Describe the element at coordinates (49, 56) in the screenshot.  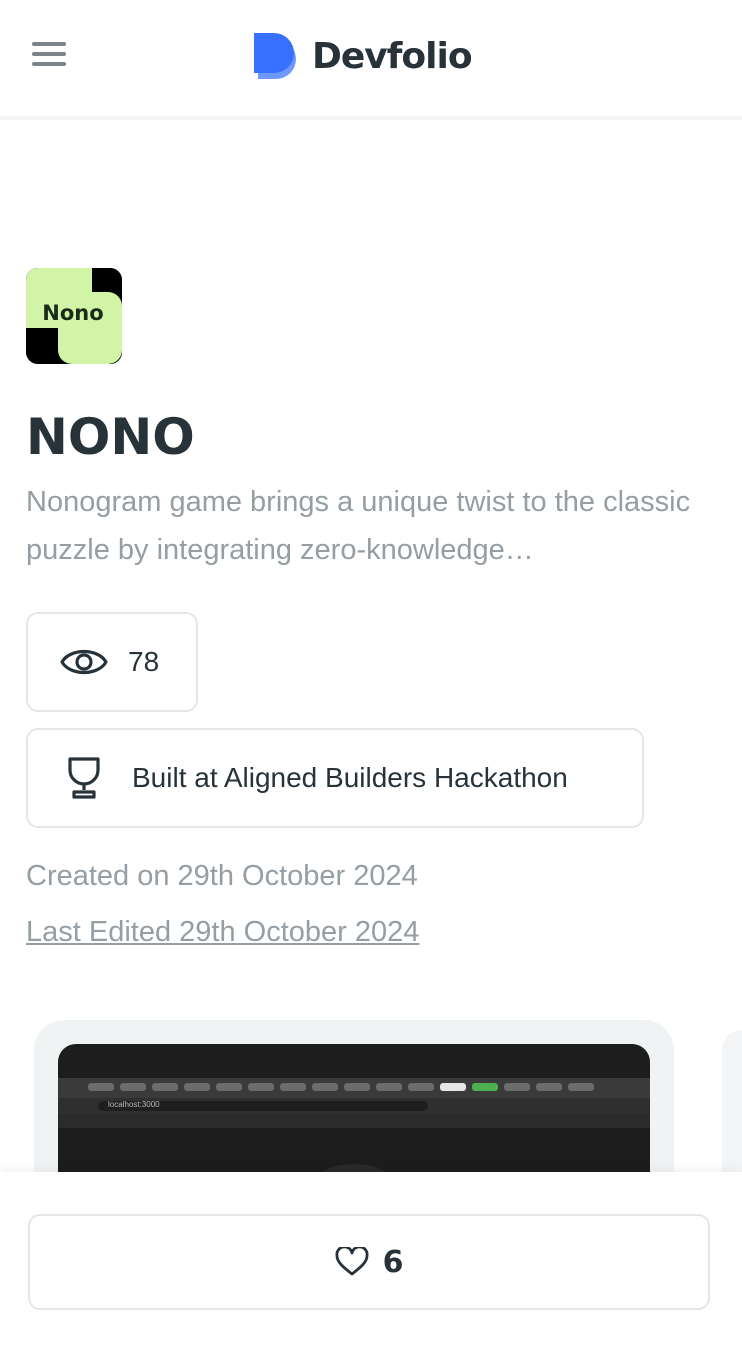
I see `menu-icon` at that location.